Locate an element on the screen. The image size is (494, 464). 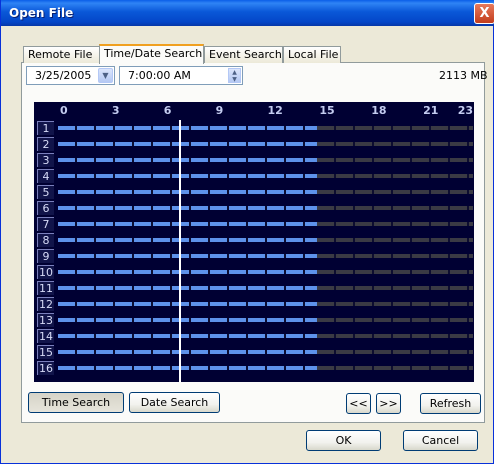
chevron-down-icon: ▼ is located at coordinates (105, 75).